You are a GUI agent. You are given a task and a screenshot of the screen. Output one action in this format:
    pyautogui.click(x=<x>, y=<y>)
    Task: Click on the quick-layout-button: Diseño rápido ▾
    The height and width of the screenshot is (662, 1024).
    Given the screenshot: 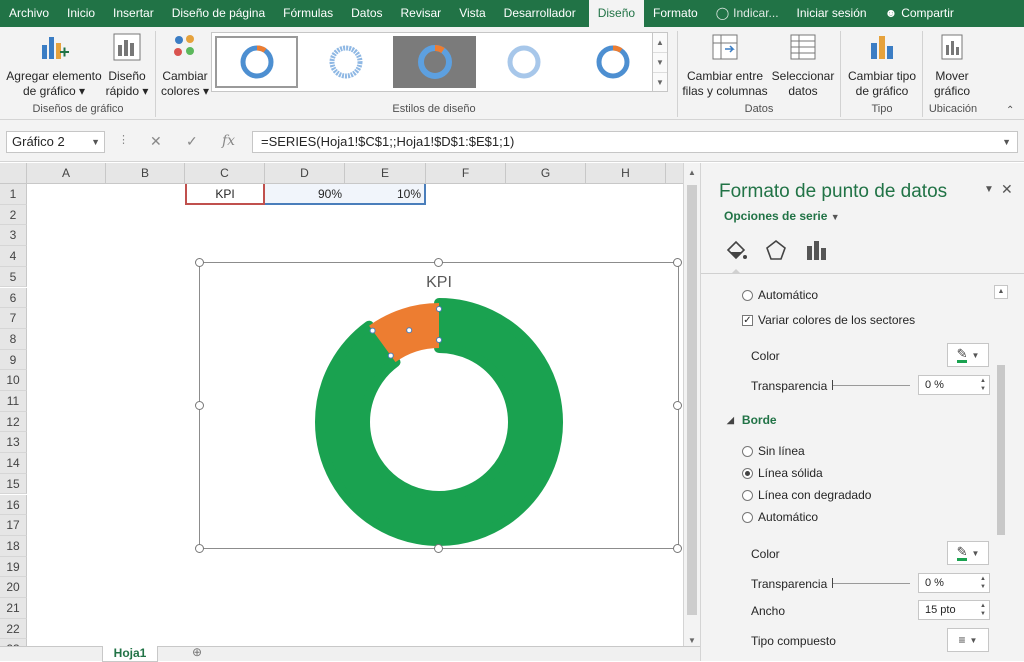 What is the action you would take?
    pyautogui.click(x=127, y=65)
    